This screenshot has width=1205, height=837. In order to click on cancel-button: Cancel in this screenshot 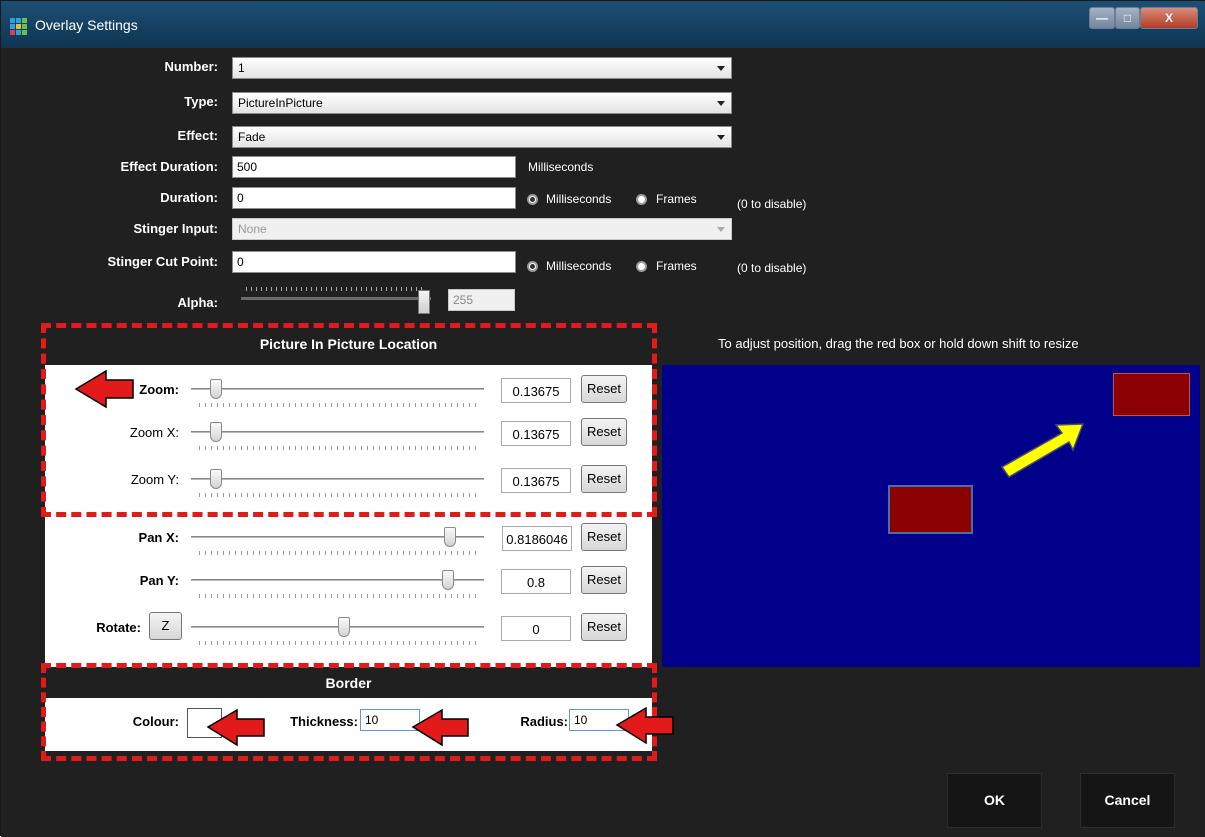, I will do `click(1127, 800)`.